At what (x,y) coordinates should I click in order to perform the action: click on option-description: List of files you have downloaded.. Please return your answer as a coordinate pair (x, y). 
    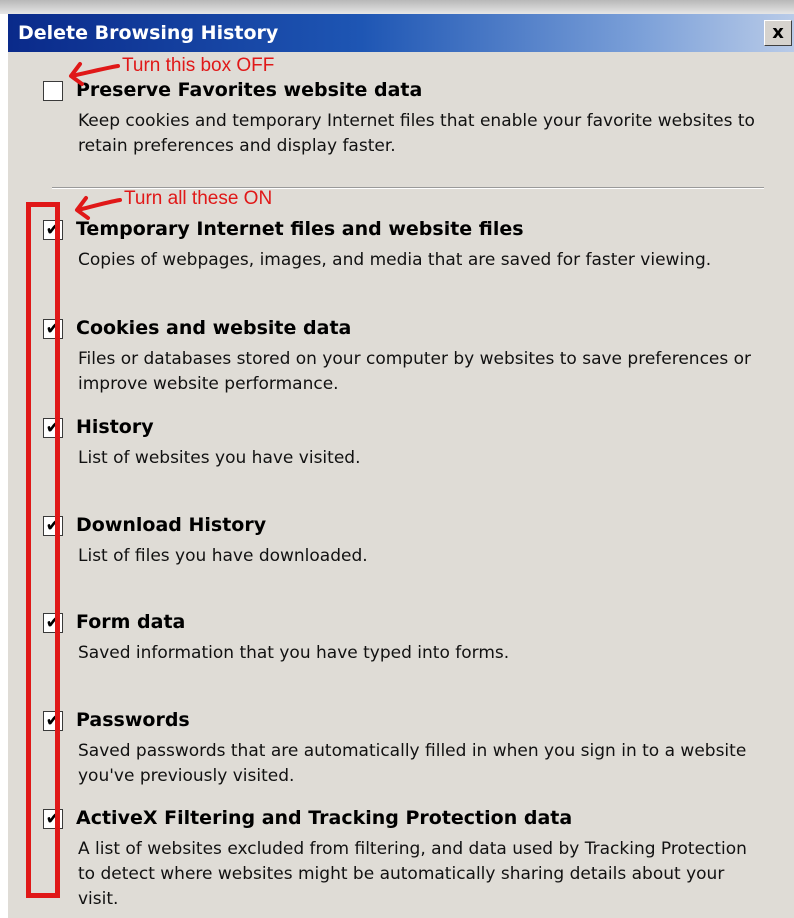
    Looking at the image, I should click on (223, 556).